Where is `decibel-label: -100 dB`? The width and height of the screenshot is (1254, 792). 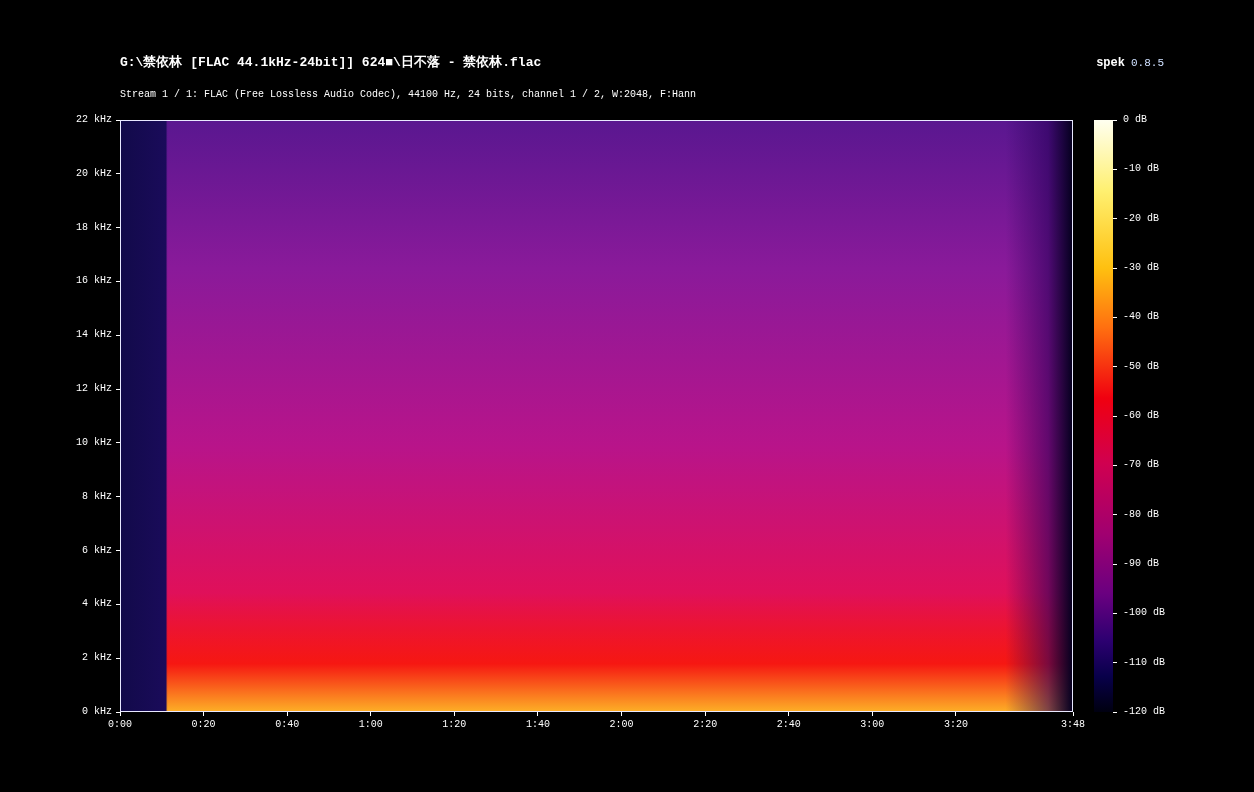 decibel-label: -100 dB is located at coordinates (1144, 613).